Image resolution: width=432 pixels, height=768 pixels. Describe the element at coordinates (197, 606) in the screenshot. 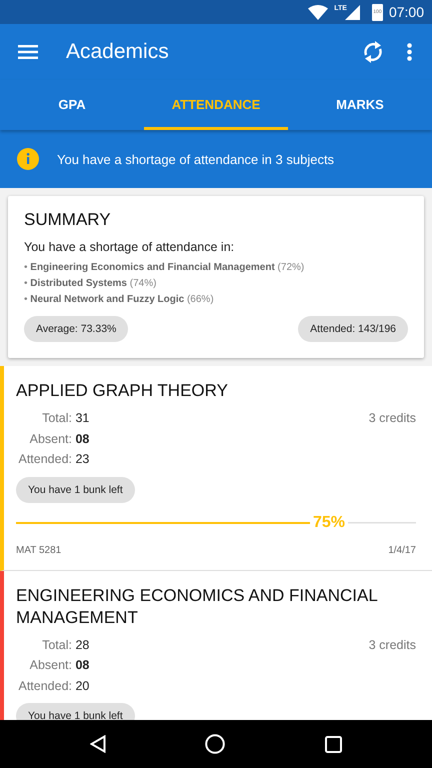

I see `subject-title: ENGINEERING ECONOMICS AND FINANCIAL MANAGEMENT` at that location.